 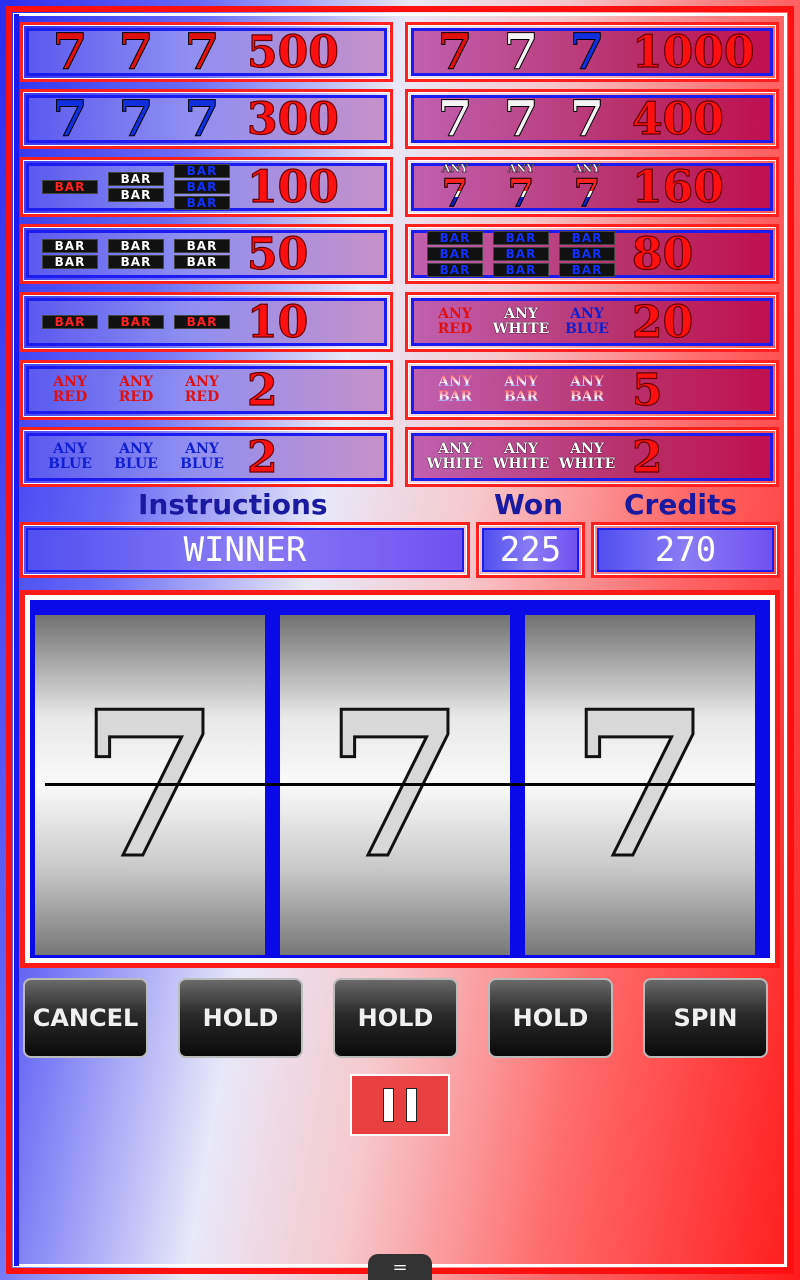 I want to click on paytable-row-inner: BAR BAR BAR 10, so click(x=206, y=322).